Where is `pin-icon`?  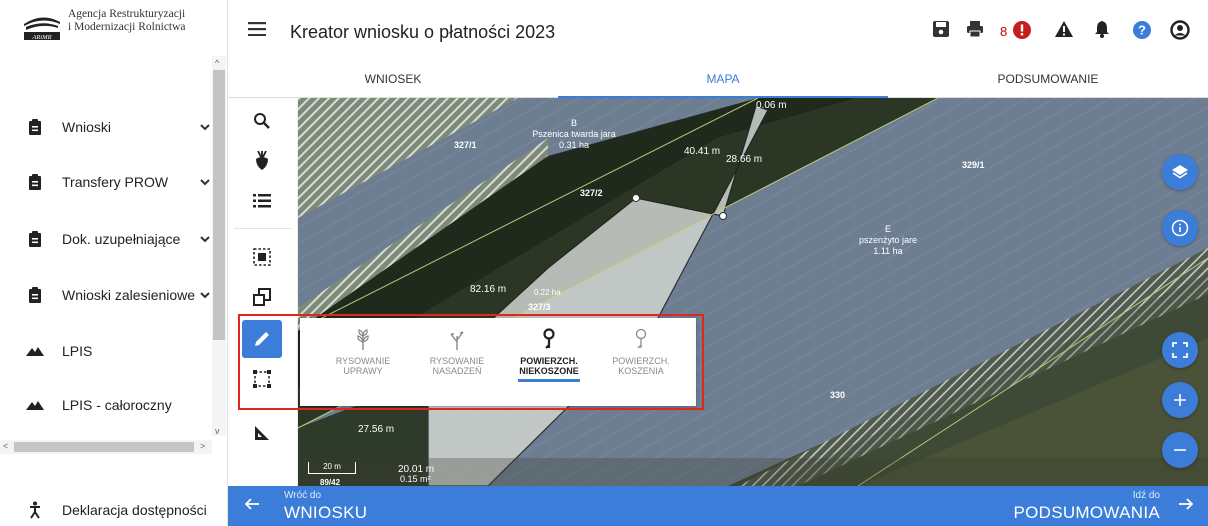 pin-icon is located at coordinates (549, 342).